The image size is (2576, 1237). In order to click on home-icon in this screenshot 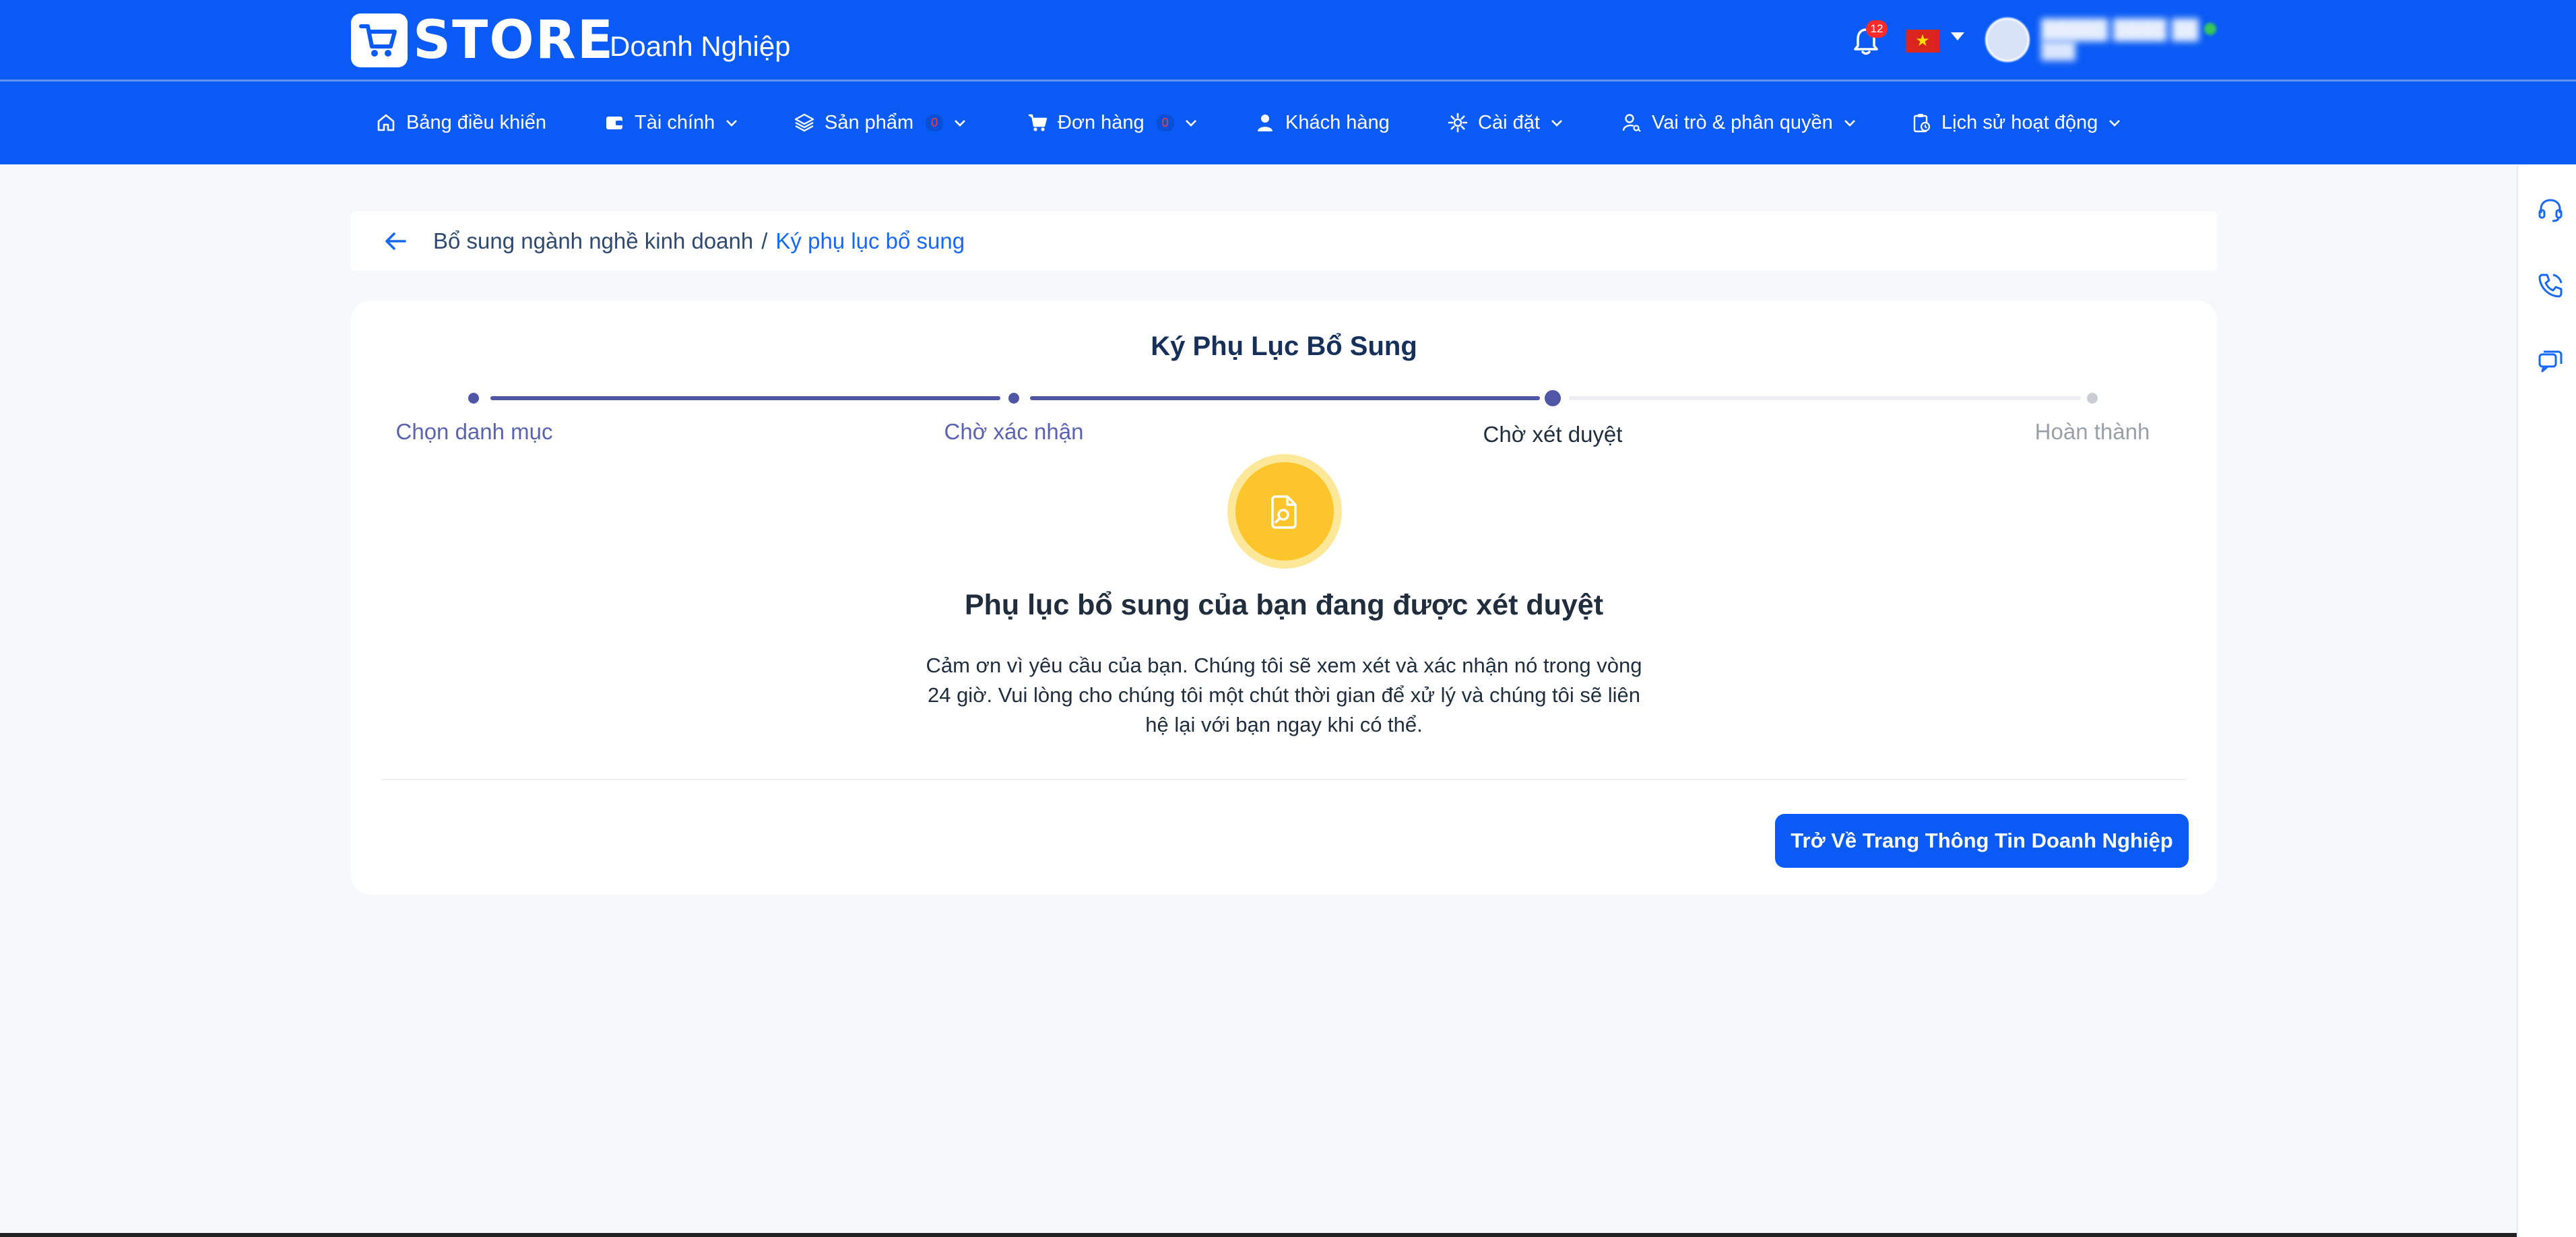, I will do `click(386, 122)`.